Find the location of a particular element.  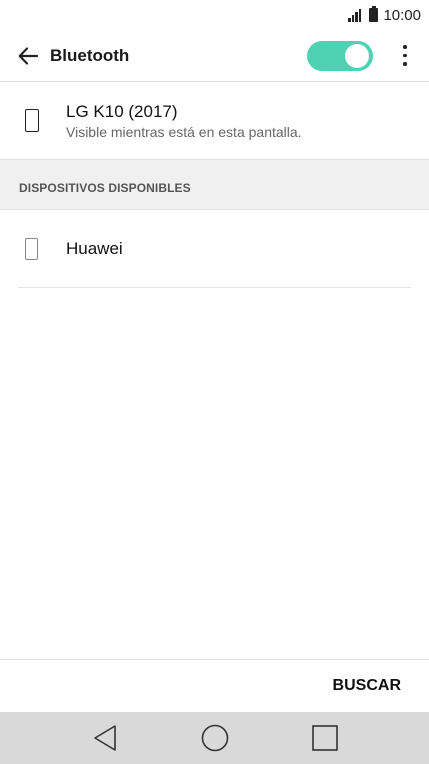

arrow-left-icon is located at coordinates (28, 55).